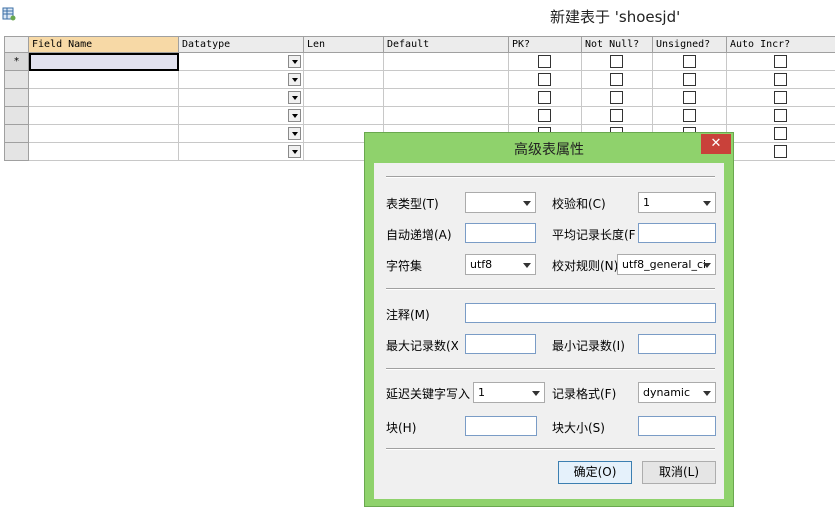 The height and width of the screenshot is (517, 835). I want to click on comment-label: 注释(M), so click(408, 315).